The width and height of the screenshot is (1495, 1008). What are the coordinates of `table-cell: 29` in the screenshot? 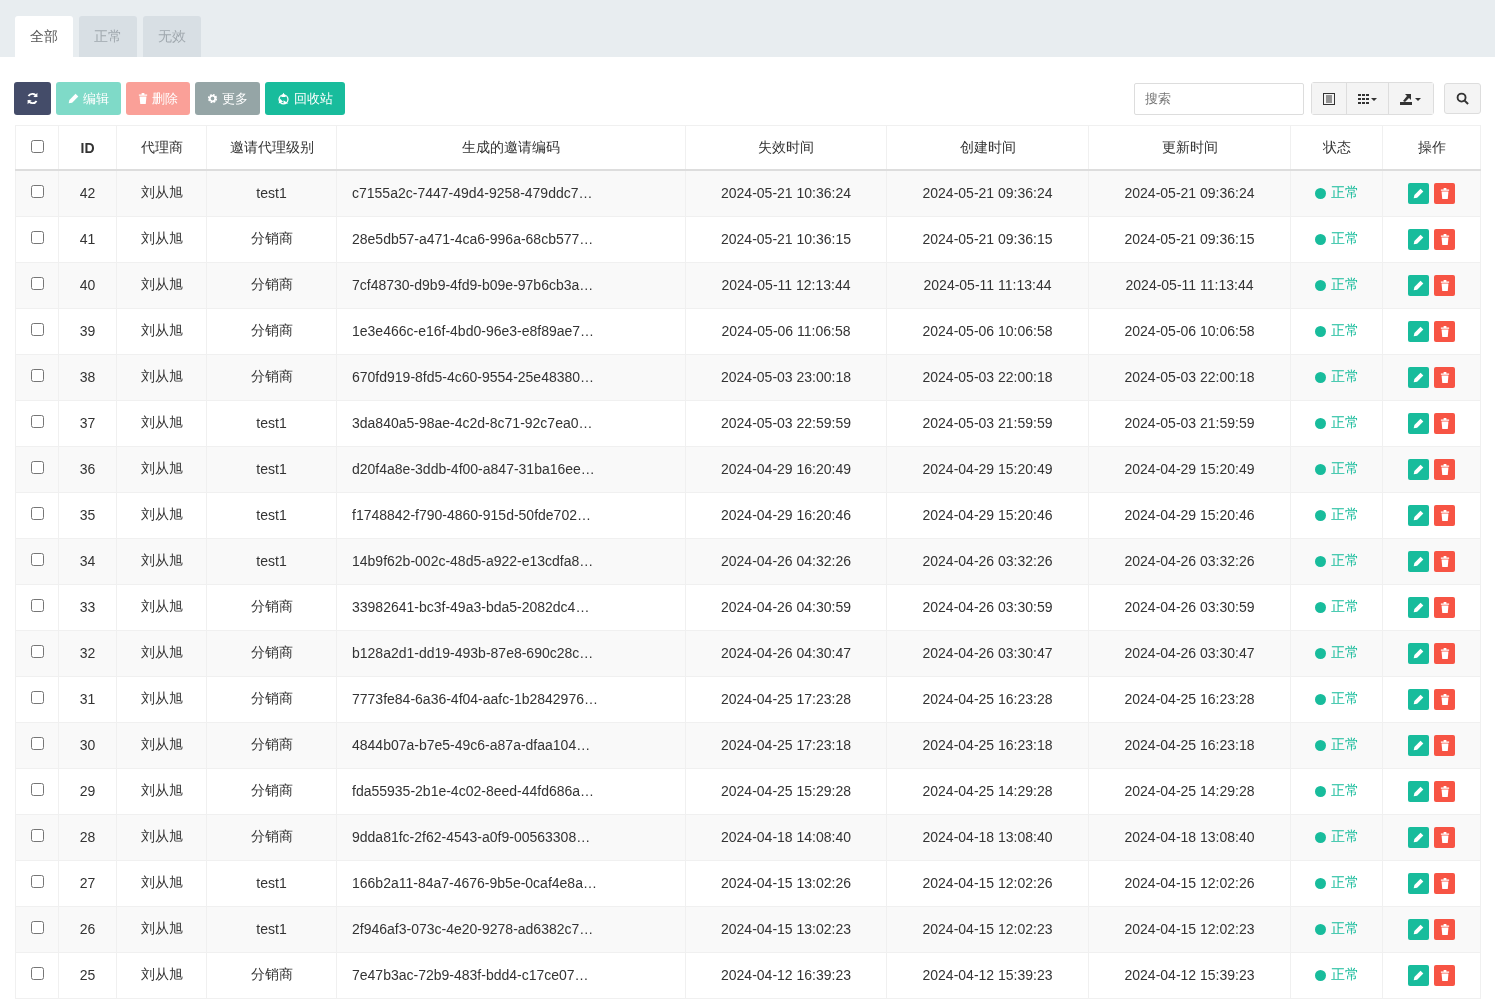 It's located at (87, 791).